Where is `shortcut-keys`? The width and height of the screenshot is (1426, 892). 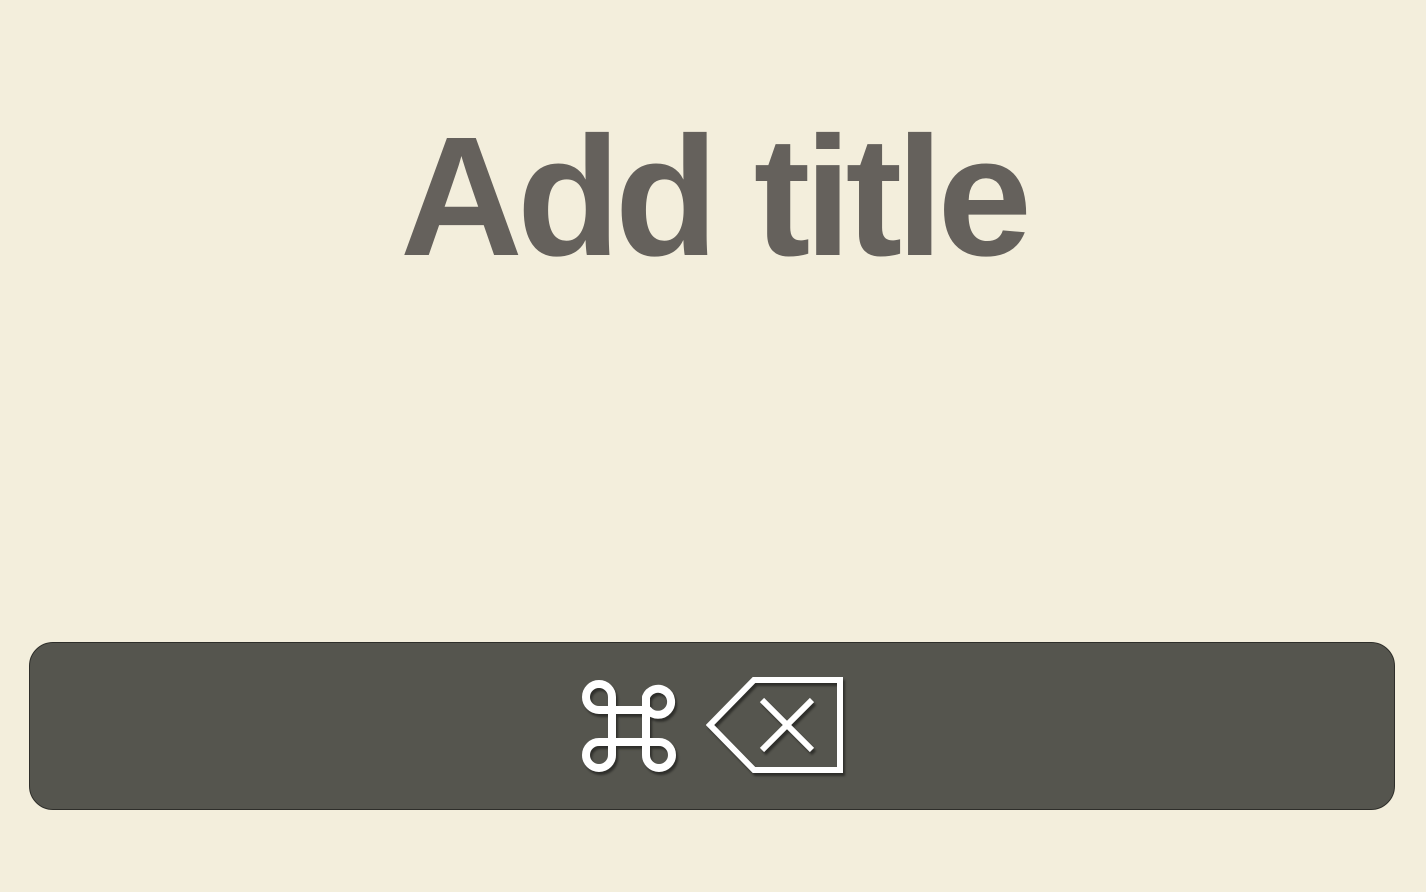
shortcut-keys is located at coordinates (712, 726).